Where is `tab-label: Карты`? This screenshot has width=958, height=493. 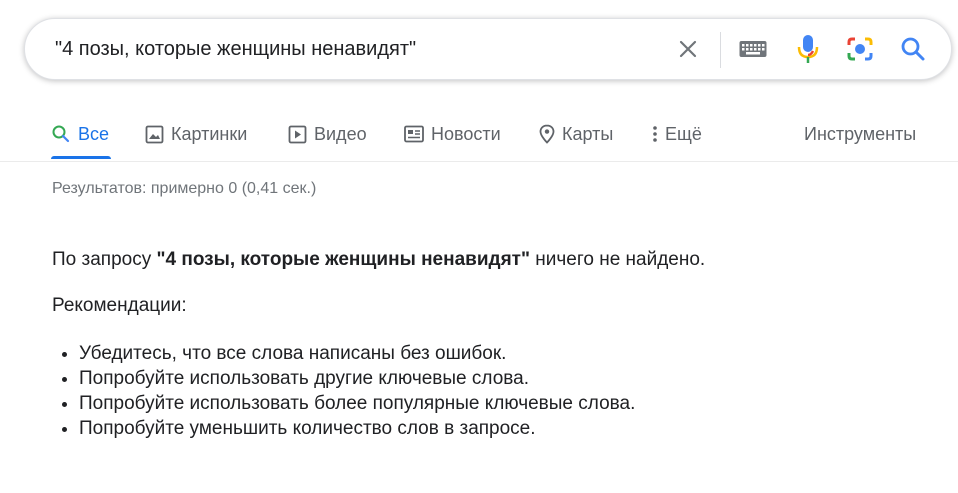 tab-label: Карты is located at coordinates (588, 133).